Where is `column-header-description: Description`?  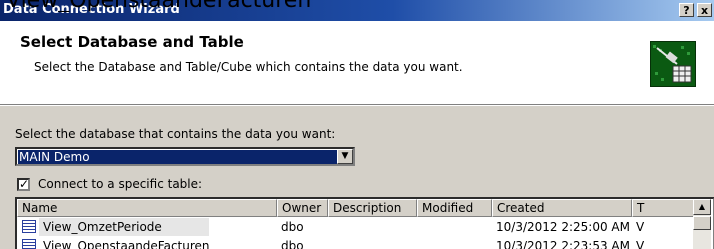 column-header-description: Description is located at coordinates (372, 208).